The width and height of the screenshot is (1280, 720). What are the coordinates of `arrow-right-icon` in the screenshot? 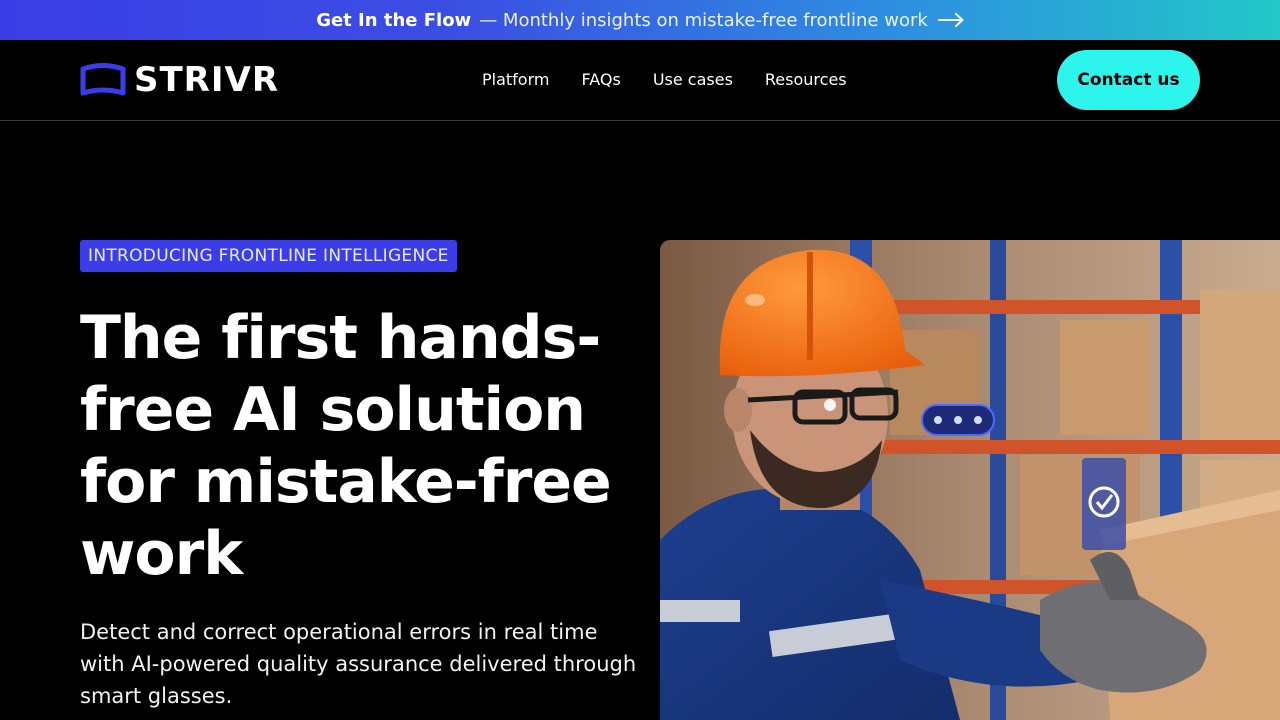 It's located at (950, 20).